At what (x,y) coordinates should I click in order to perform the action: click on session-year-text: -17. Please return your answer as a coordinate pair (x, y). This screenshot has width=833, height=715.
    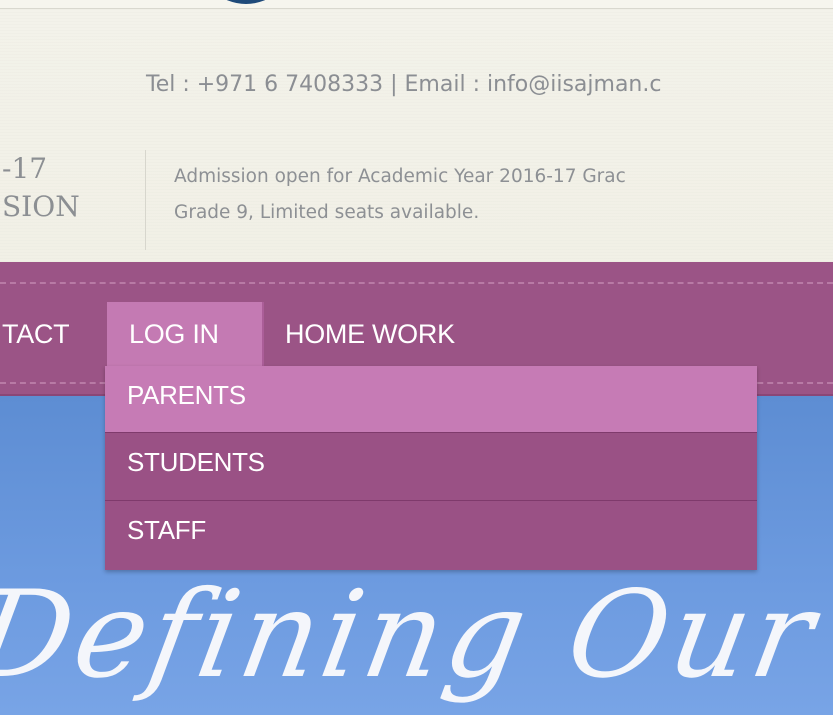
    Looking at the image, I should click on (25, 168).